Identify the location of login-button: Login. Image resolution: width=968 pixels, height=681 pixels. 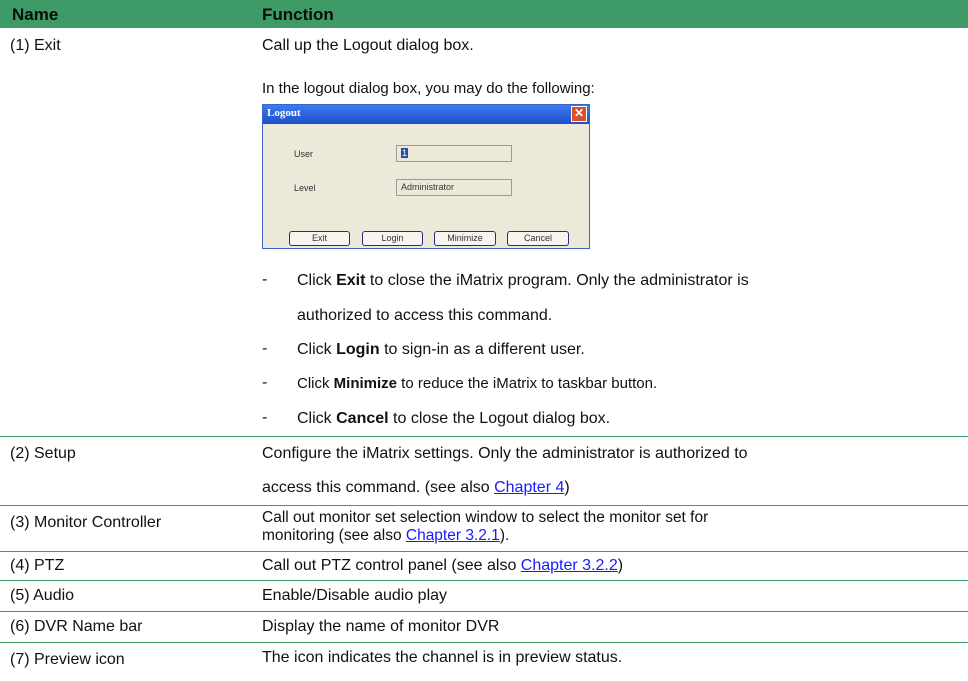
(392, 238).